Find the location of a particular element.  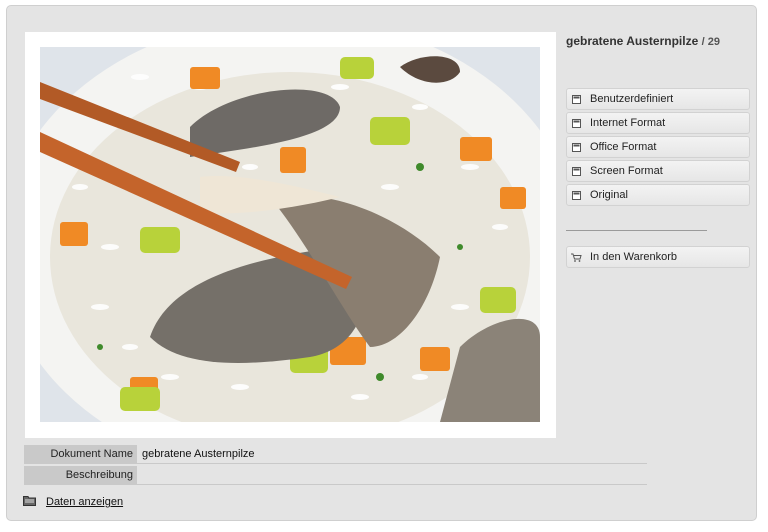

add-to-cart-label: In den Warenkorb is located at coordinates (634, 257).